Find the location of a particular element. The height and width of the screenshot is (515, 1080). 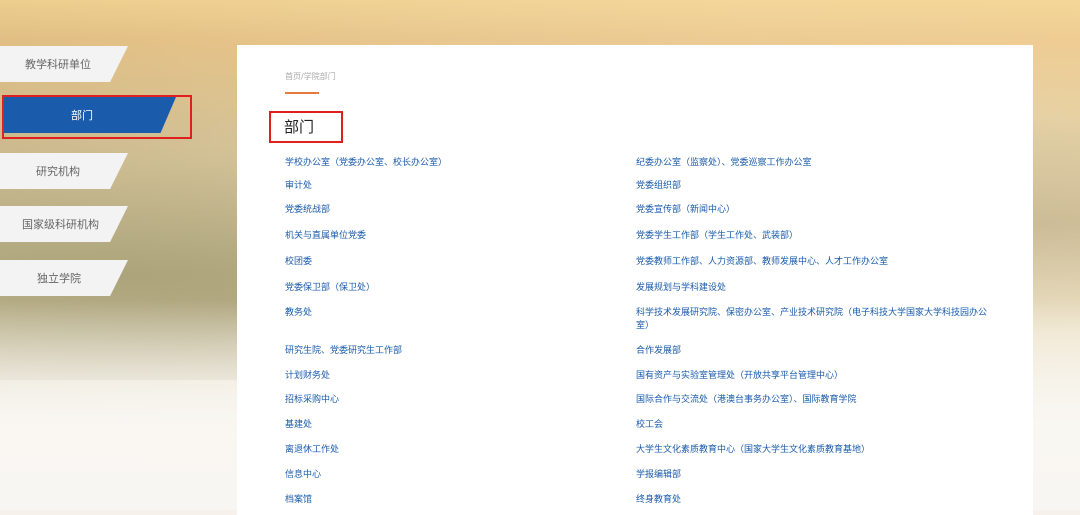

department-link: 国际合作与交流处（港澳台事务办公室）、国际教育学院 is located at coordinates (816, 400).